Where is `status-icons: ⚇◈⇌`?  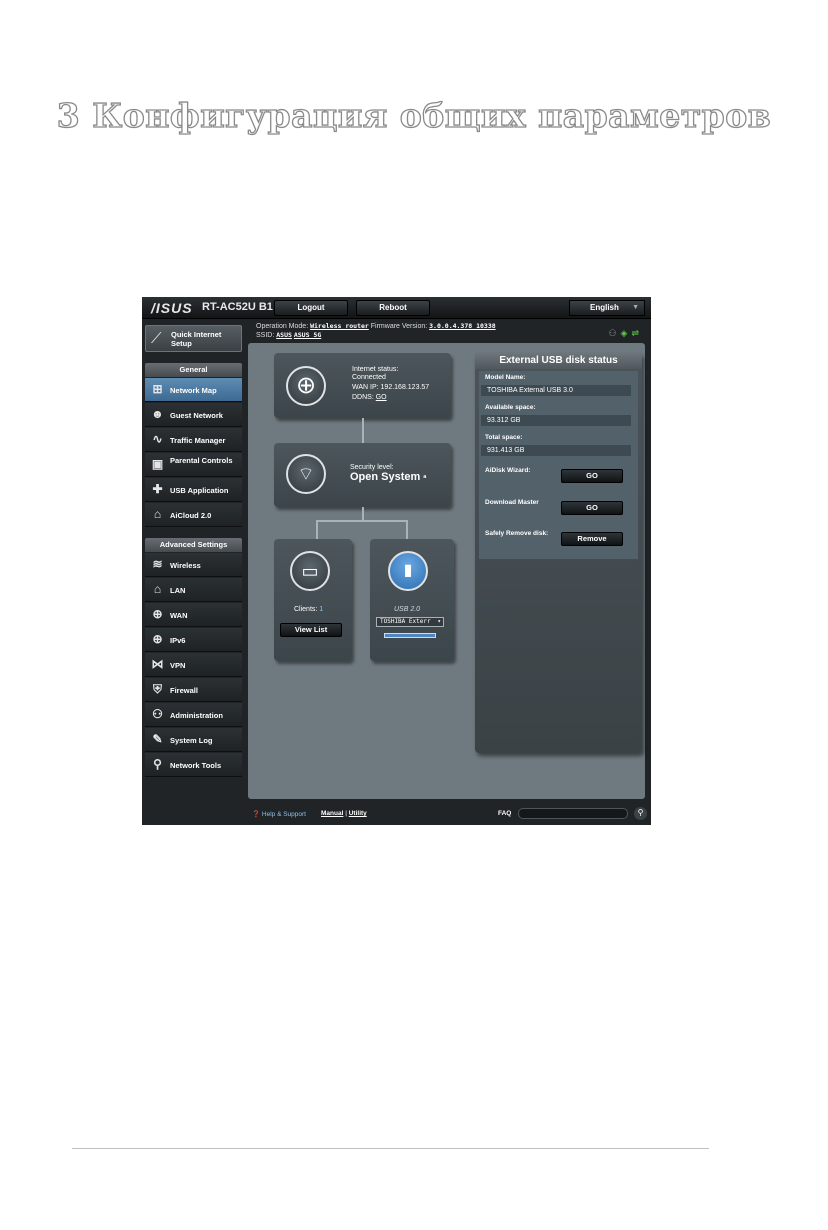 status-icons: ⚇◈⇌ is located at coordinates (625, 333).